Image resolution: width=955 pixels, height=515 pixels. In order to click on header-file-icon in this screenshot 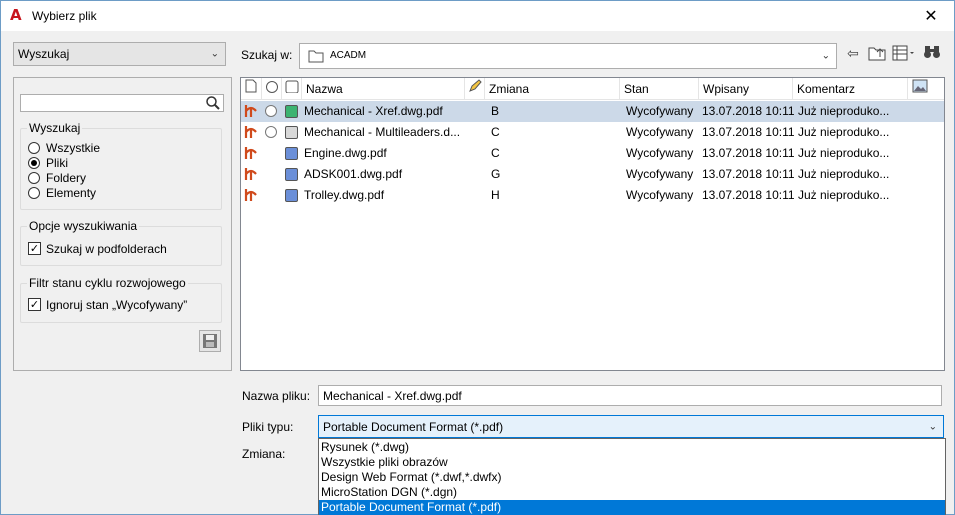, I will do `click(251, 89)`.